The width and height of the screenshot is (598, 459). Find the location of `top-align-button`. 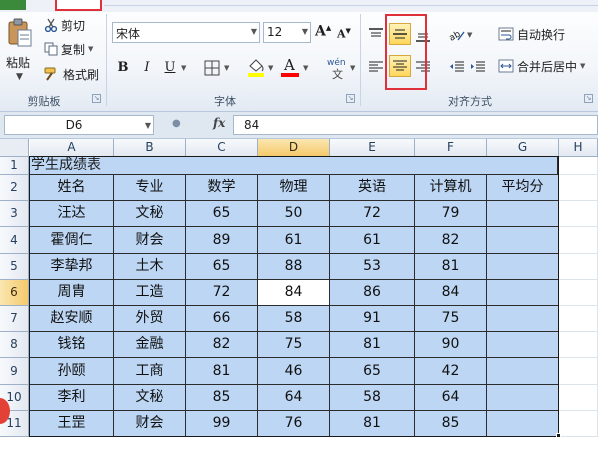

top-align-button is located at coordinates (376, 35).